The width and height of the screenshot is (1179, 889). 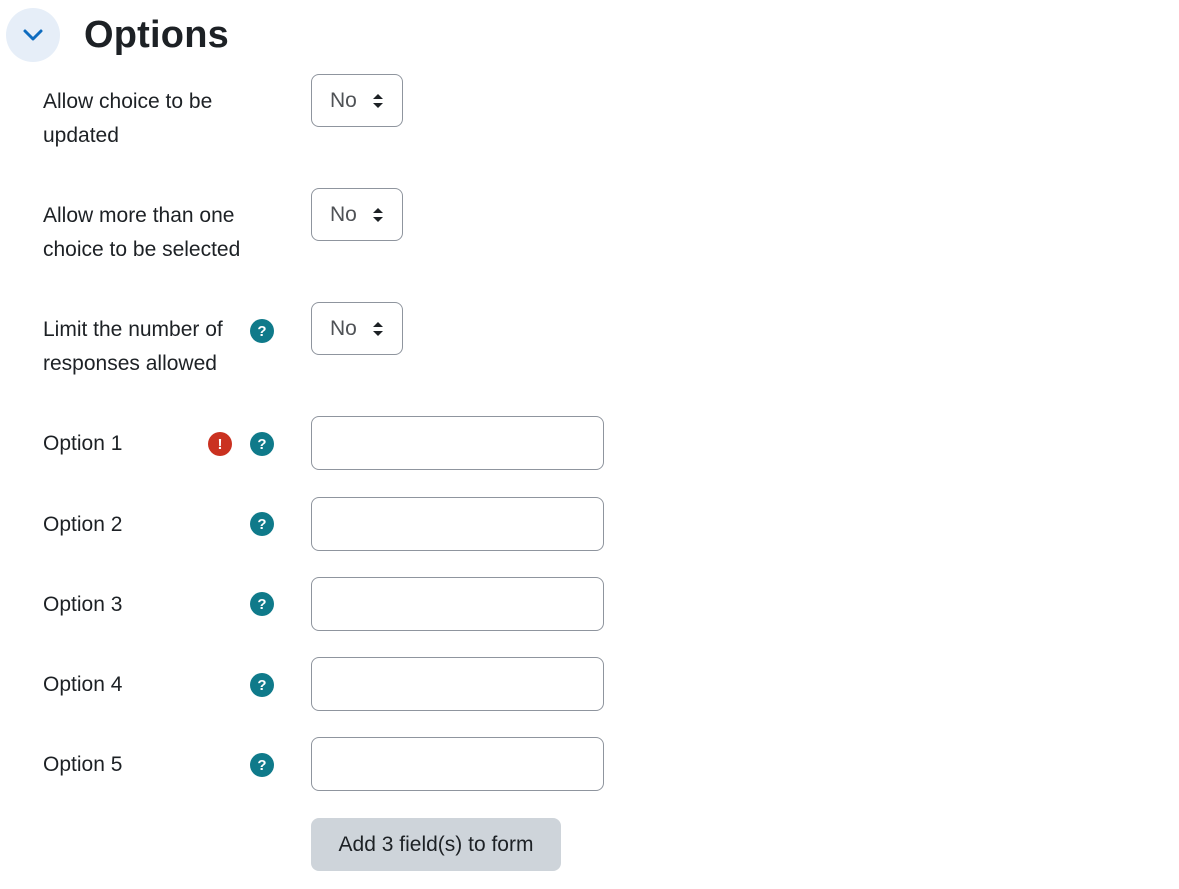 I want to click on error-icon: !, so click(x=220, y=444).